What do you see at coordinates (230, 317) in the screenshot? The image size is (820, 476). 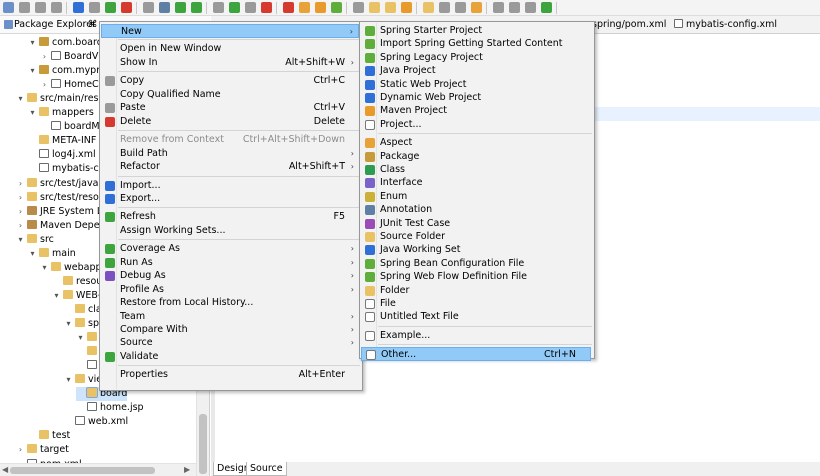 I see `menu-item-team: Team ›` at bounding box center [230, 317].